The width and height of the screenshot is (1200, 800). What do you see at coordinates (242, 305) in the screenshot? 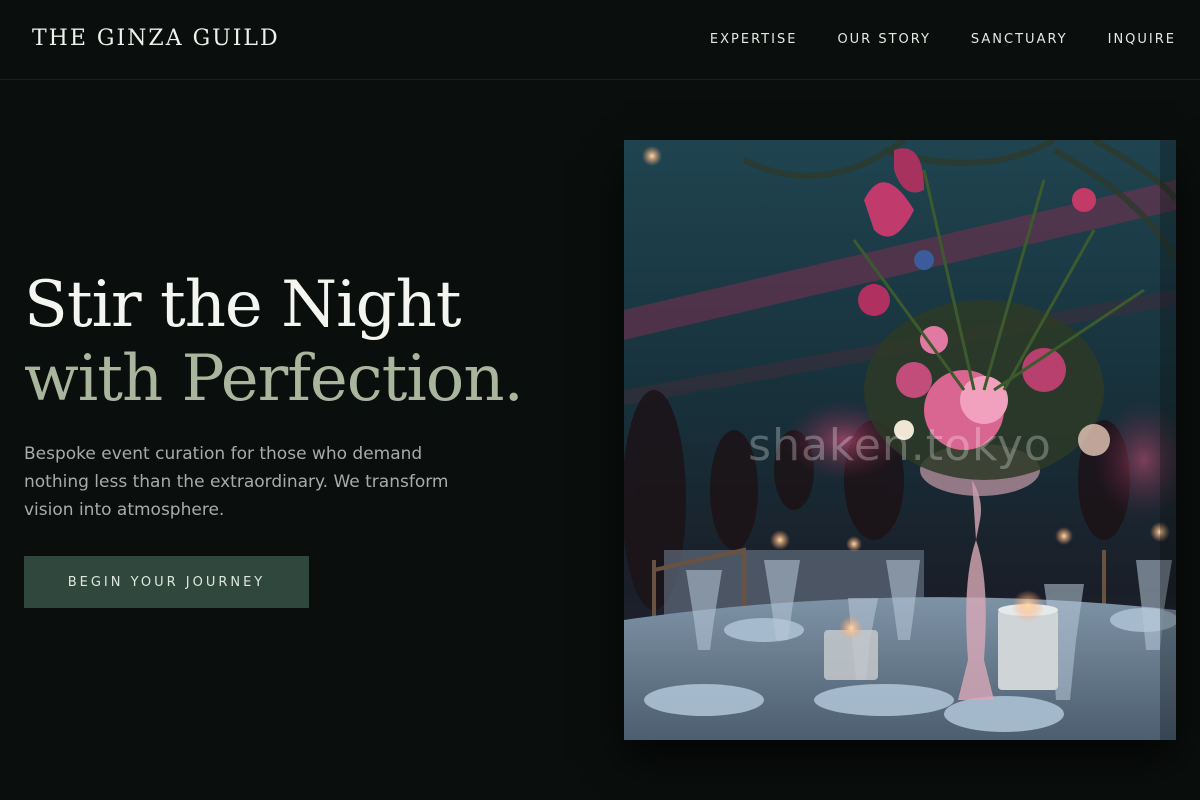
I see `hero-title-line-1: Stir the Night` at bounding box center [242, 305].